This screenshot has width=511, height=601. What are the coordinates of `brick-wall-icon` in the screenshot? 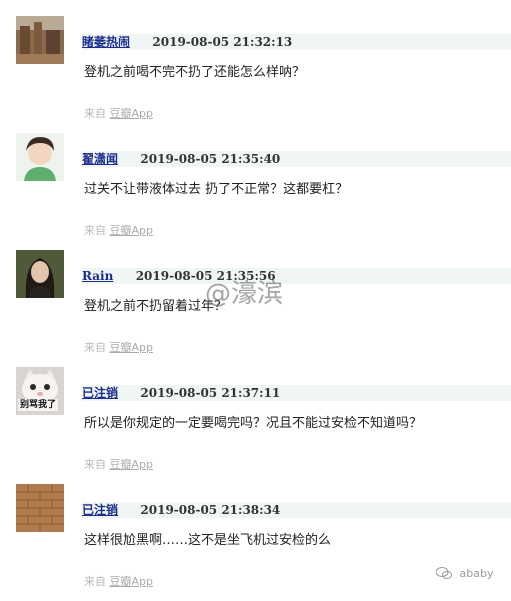 It's located at (40, 508).